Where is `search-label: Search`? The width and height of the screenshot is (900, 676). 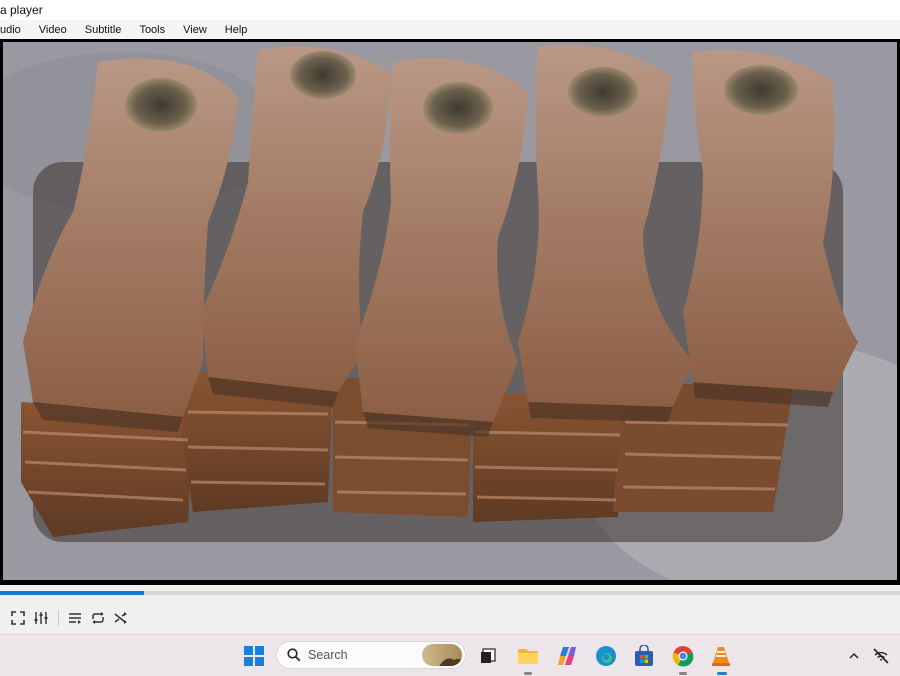
search-label: Search is located at coordinates (328, 655).